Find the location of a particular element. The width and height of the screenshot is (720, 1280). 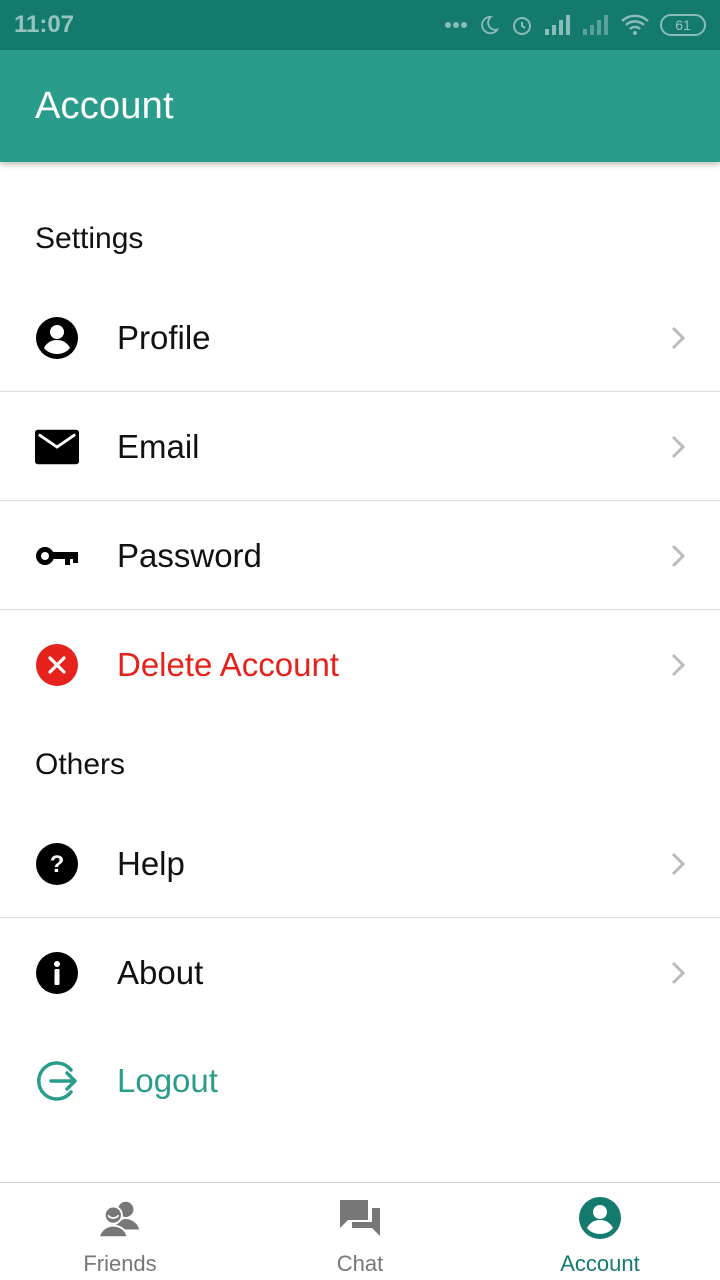

section-header-others: Others is located at coordinates (80, 764).